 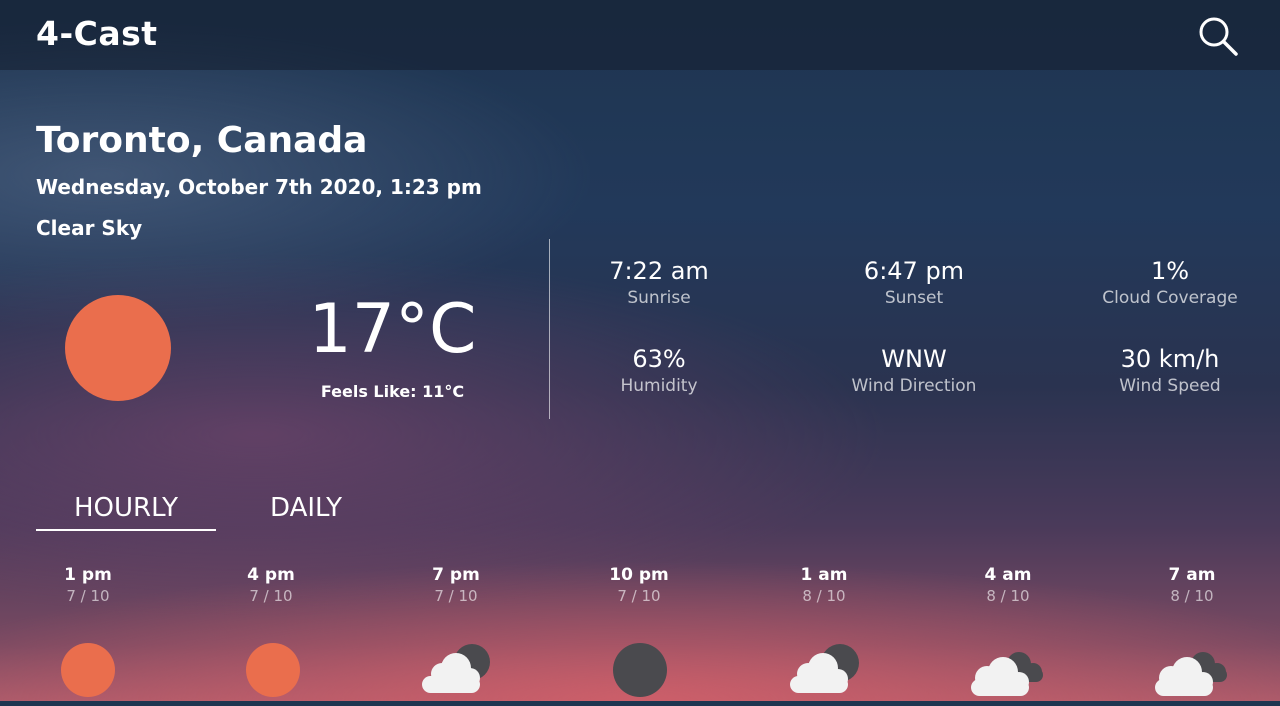 I want to click on hour-time: 4 pm, so click(x=271, y=575).